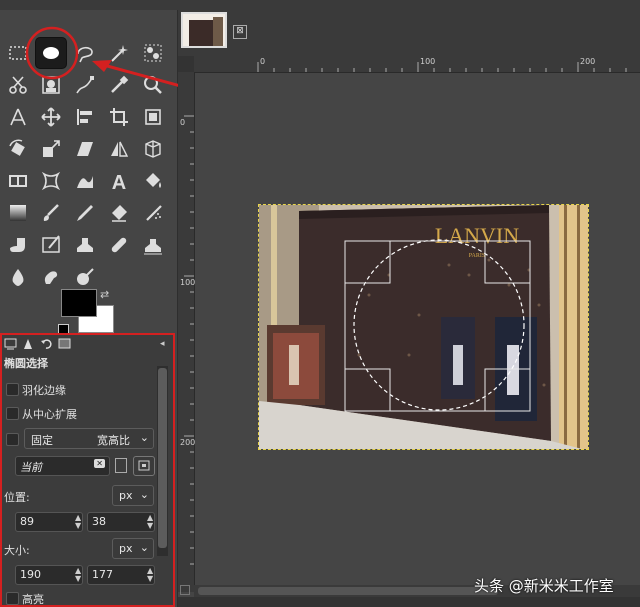 This screenshot has height=607, width=640. I want to click on expand-from-center-label: 从中心扩展, so click(49, 414).